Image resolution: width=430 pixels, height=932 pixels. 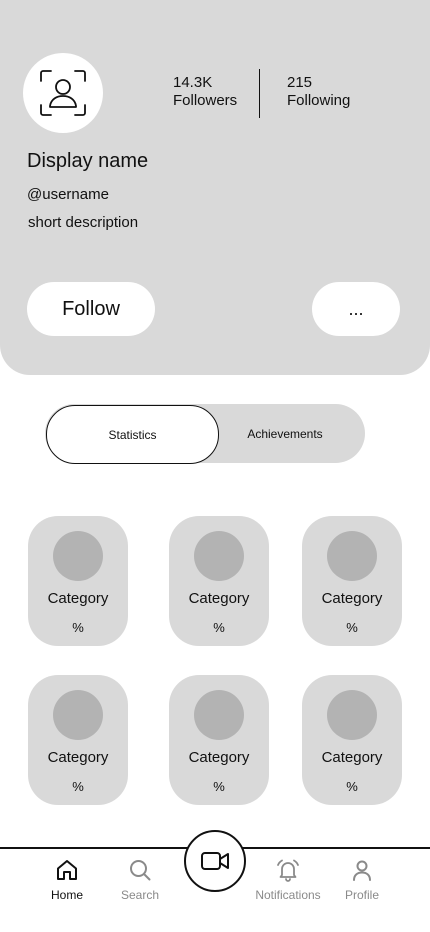 I want to click on search-icon, so click(x=140, y=870).